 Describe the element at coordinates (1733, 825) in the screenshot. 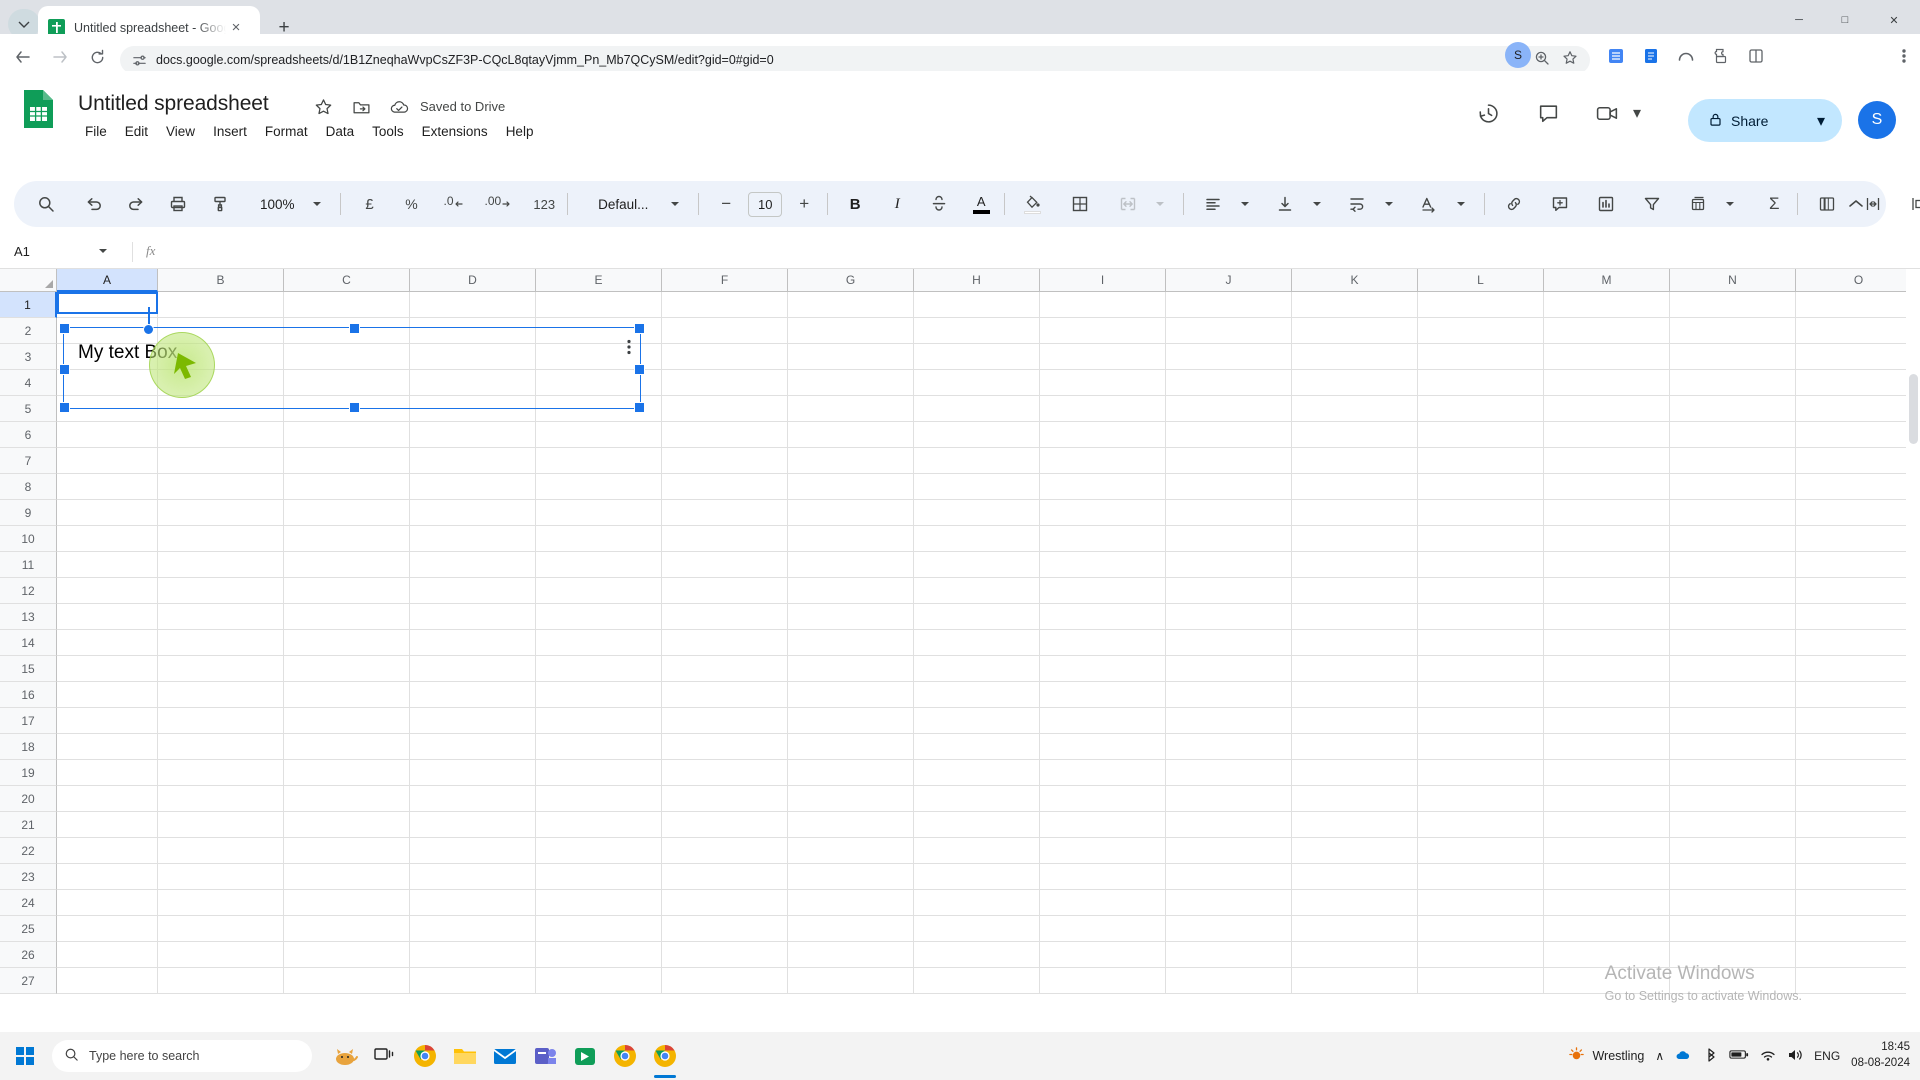

I see `cell-N21` at that location.